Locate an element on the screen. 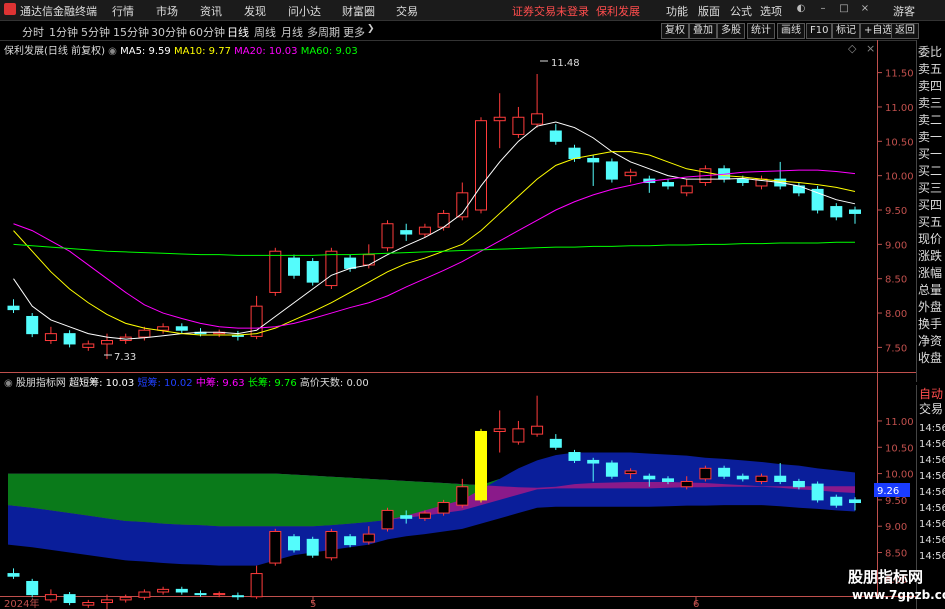 The width and height of the screenshot is (945, 609). trade-time-7: 14:56 is located at coordinates (932, 540).